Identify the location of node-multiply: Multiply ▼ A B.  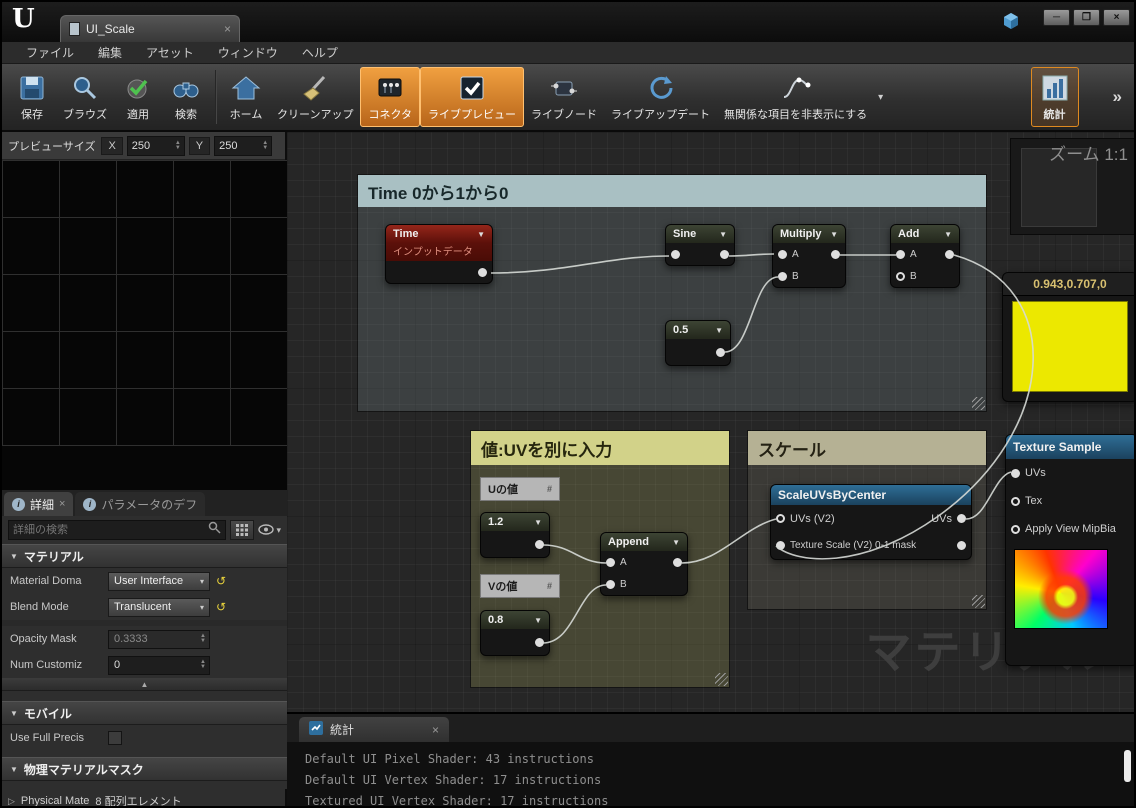
(809, 256).